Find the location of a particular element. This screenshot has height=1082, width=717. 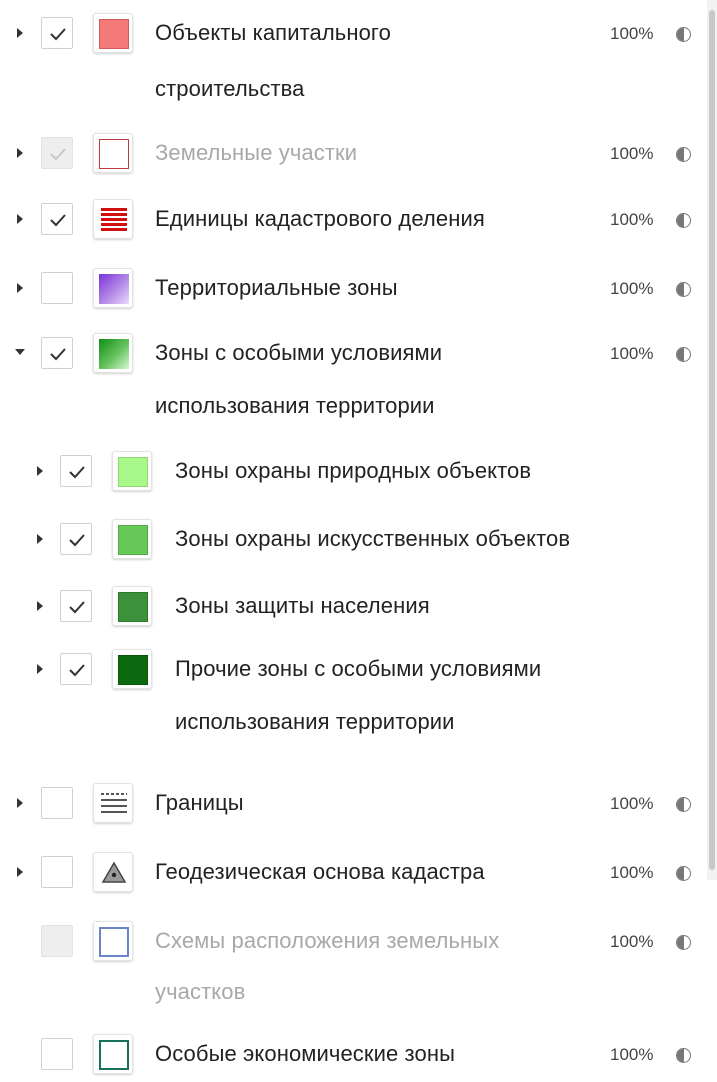

layer-row-territorial-zones: Территориальные зоны 100% is located at coordinates (352, 288).